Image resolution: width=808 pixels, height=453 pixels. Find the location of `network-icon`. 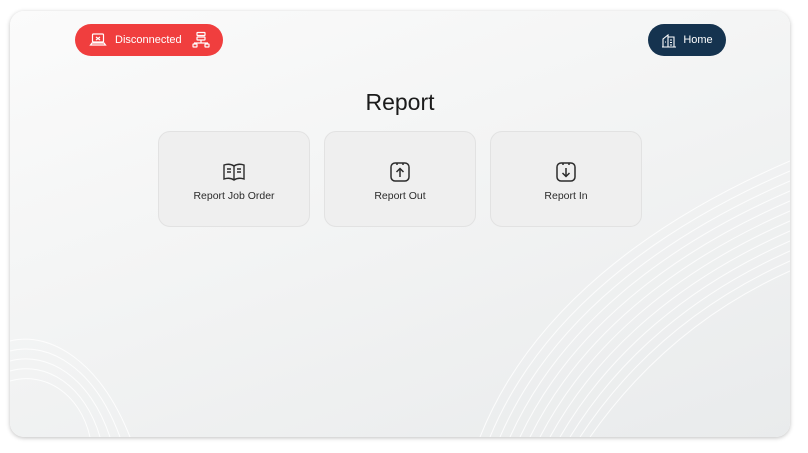

network-icon is located at coordinates (201, 40).